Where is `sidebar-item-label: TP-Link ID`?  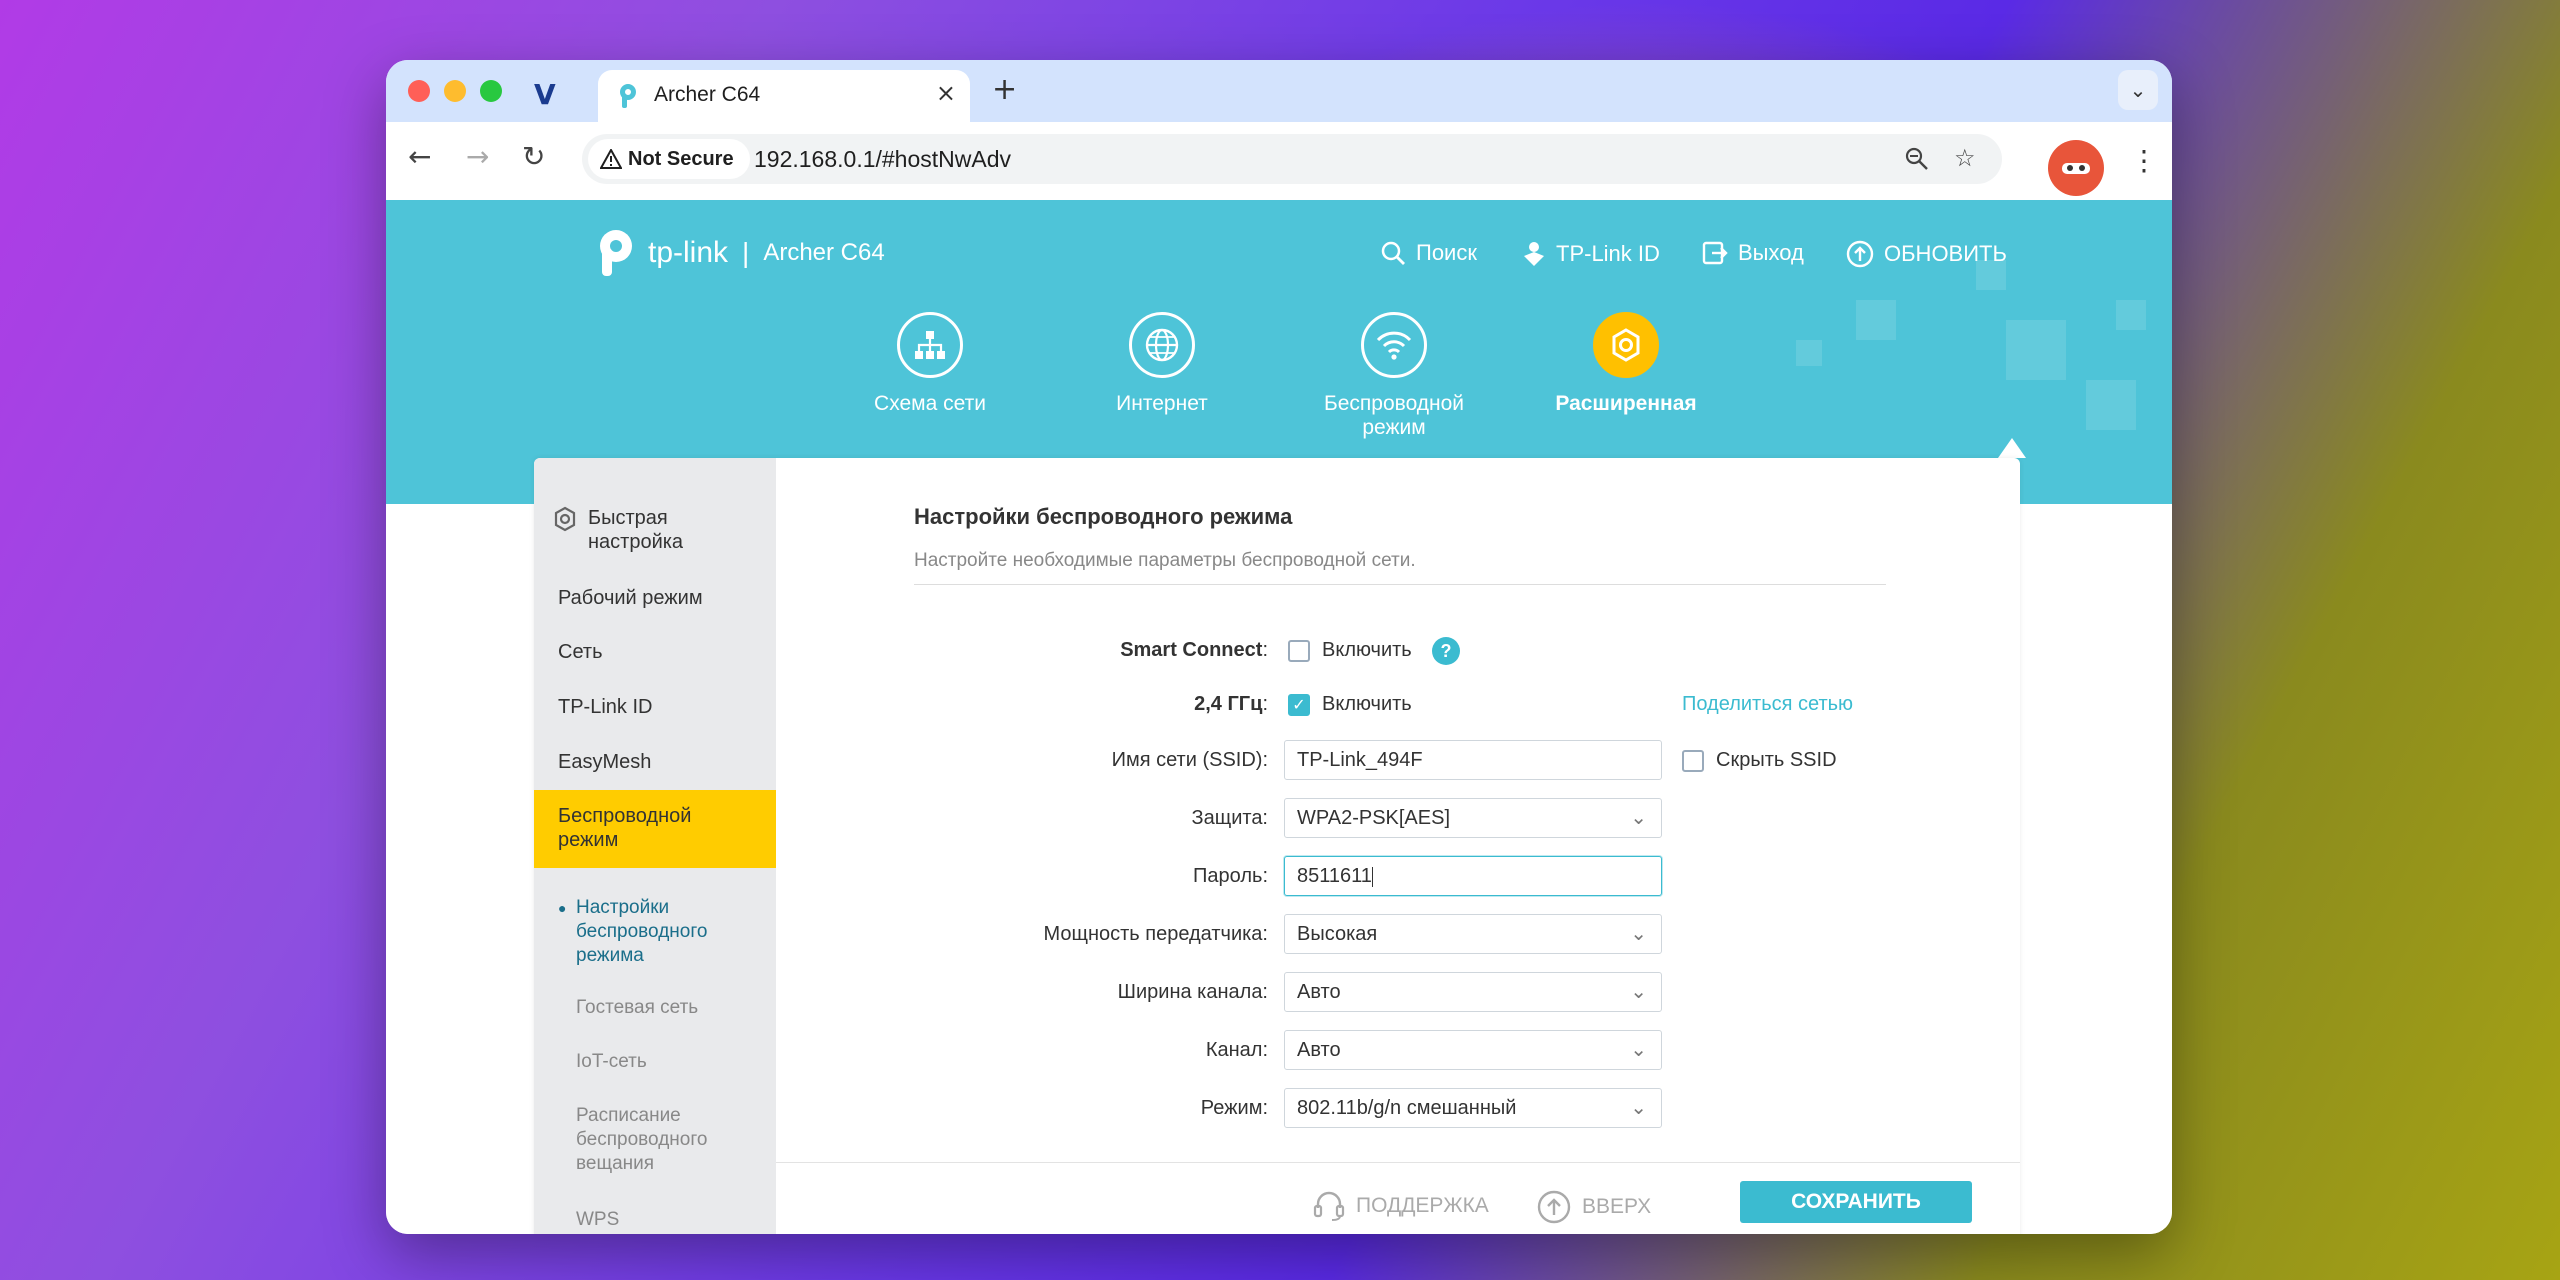
sidebar-item-label: TP-Link ID is located at coordinates (605, 707).